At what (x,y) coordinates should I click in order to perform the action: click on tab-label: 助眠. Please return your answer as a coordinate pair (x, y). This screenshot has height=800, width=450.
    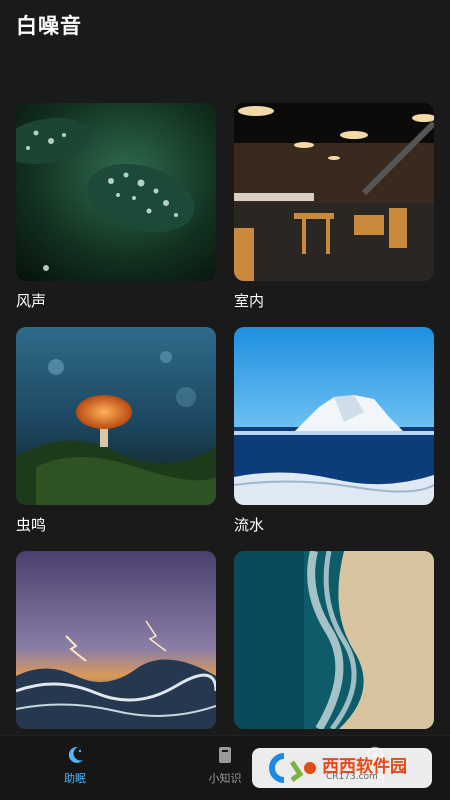
    Looking at the image, I should click on (75, 778).